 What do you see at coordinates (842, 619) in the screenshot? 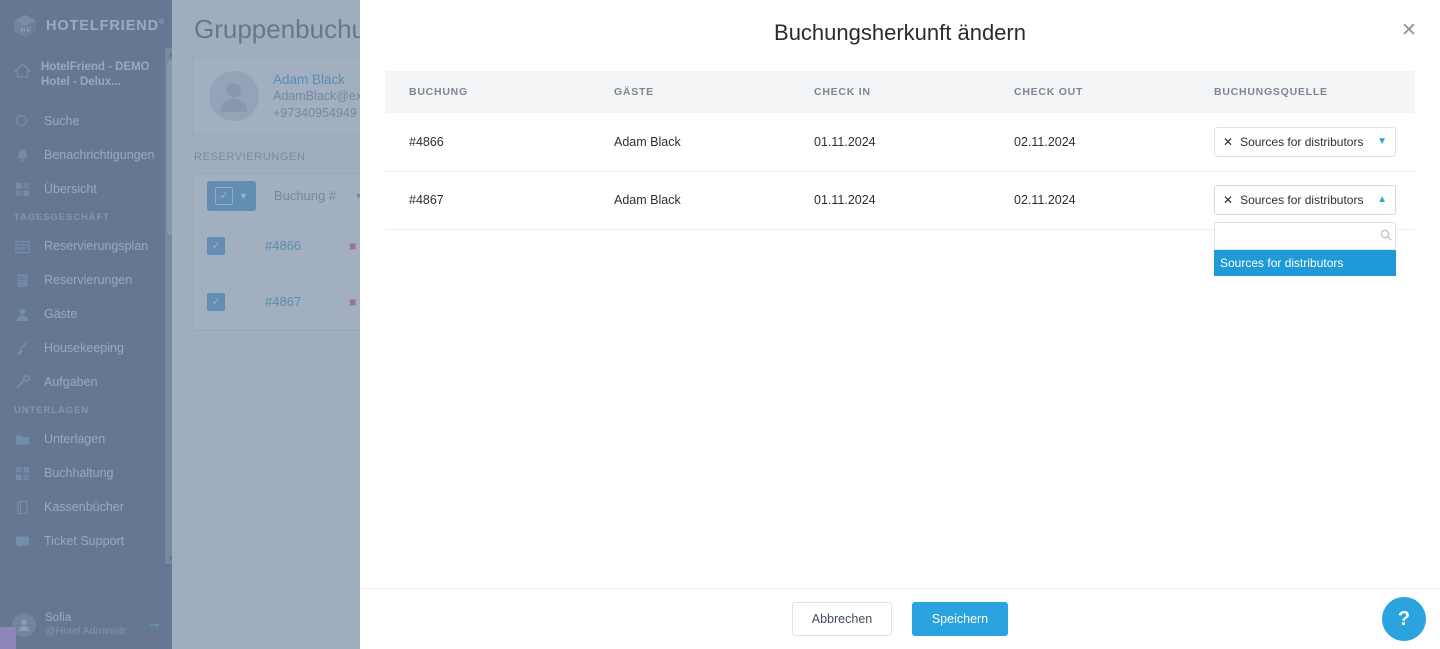
I see `cancel-button: Abbrechen` at bounding box center [842, 619].